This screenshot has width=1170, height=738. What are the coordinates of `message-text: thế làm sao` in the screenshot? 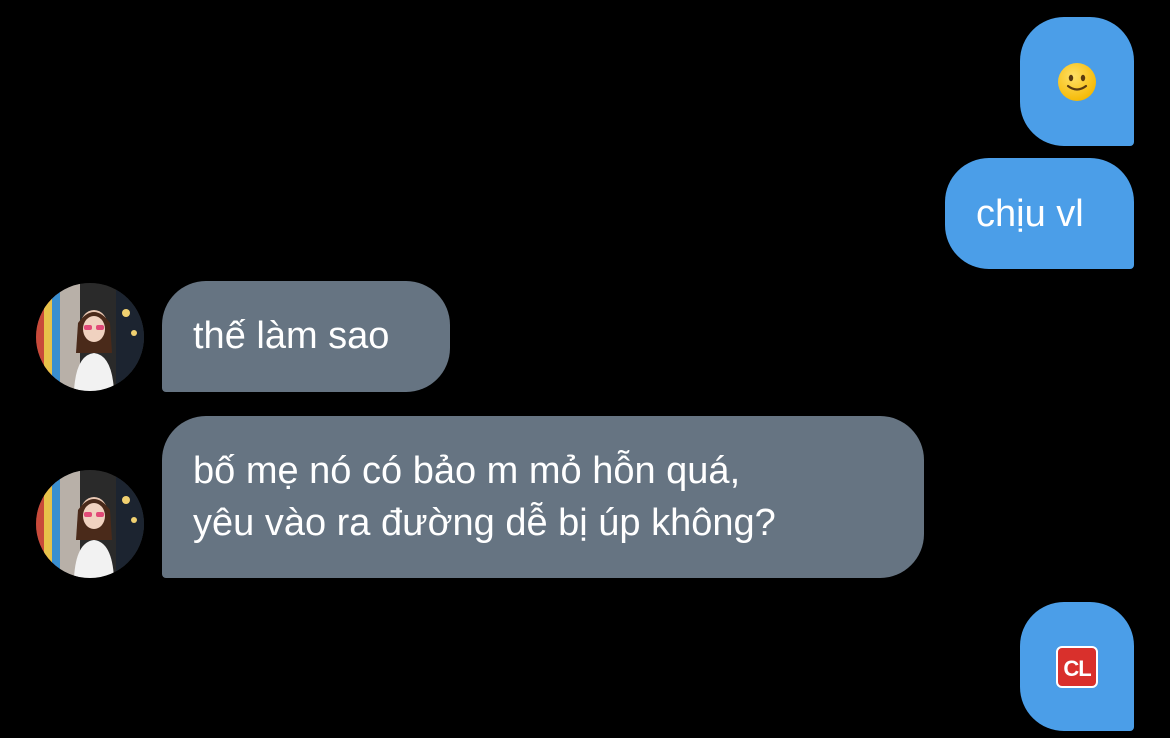 It's located at (291, 336).